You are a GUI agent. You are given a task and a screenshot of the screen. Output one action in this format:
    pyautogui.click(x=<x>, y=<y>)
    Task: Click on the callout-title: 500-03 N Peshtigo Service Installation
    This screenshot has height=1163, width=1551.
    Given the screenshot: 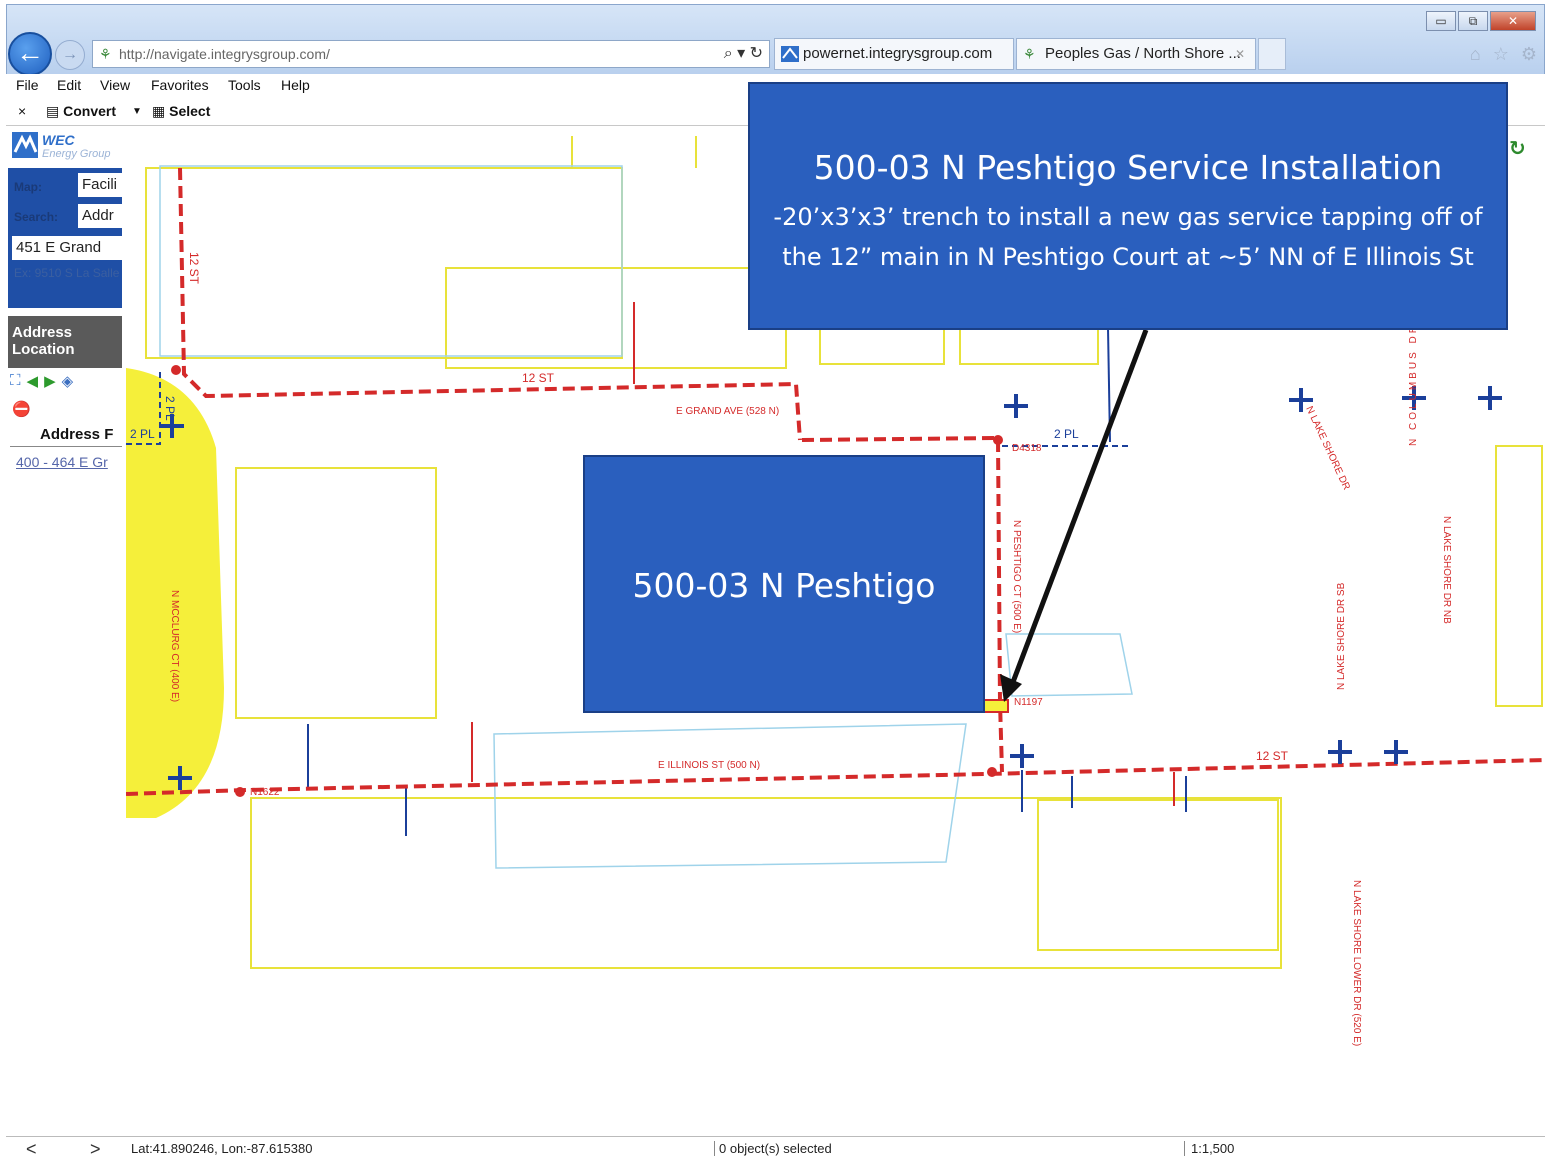 What is the action you would take?
    pyautogui.click(x=1128, y=167)
    